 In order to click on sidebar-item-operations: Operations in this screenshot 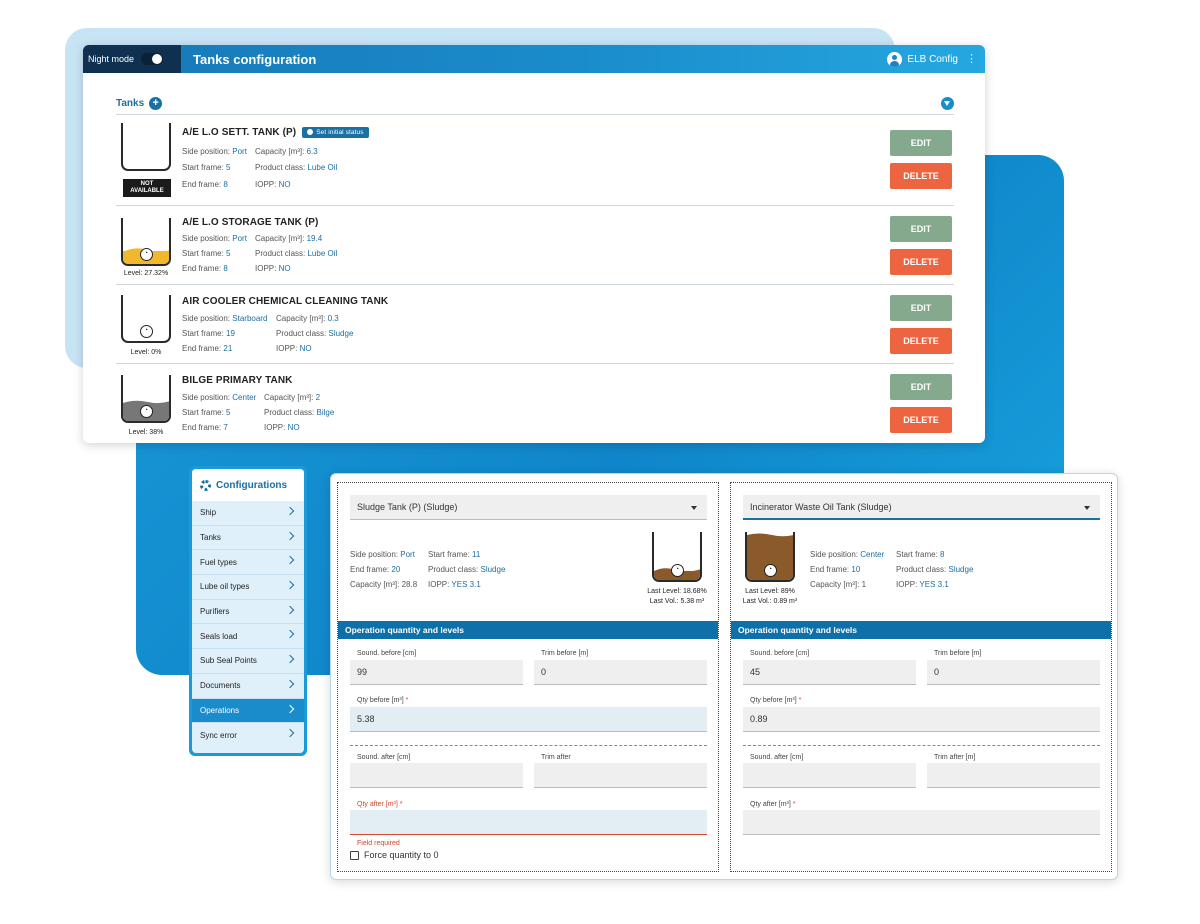, I will do `click(248, 711)`.